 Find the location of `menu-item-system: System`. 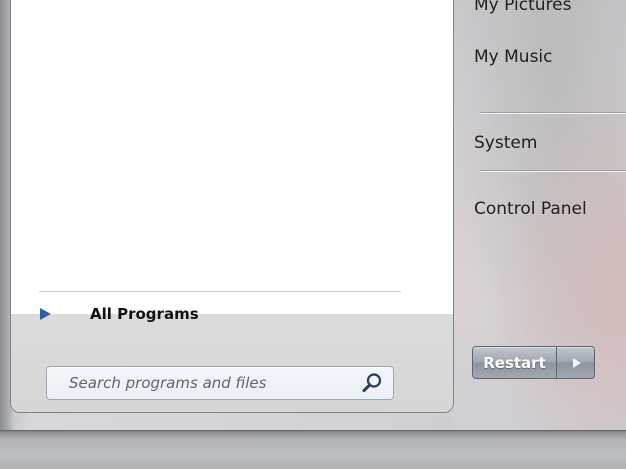

menu-item-system: System is located at coordinates (505, 143).